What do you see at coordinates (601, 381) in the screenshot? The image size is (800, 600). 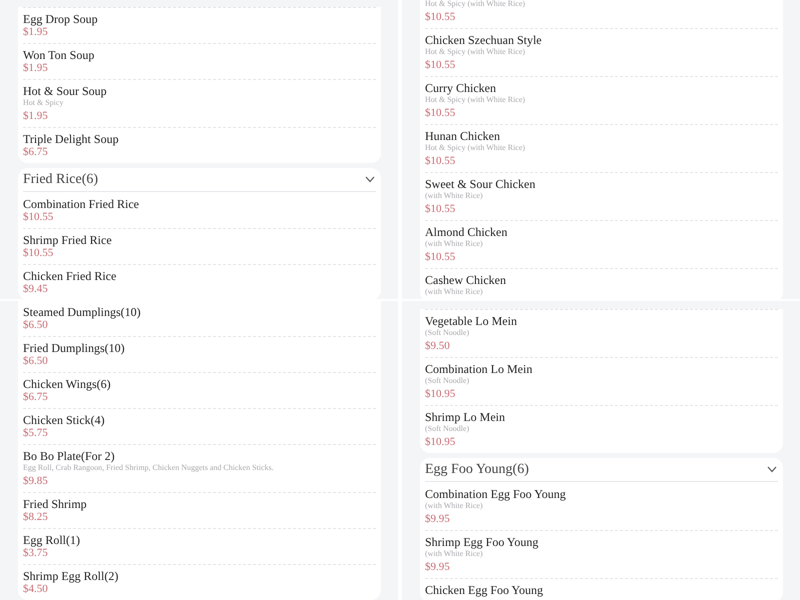 I see `menu-item: Combination Lo Mein (Soft Noodle) $10.95` at bounding box center [601, 381].